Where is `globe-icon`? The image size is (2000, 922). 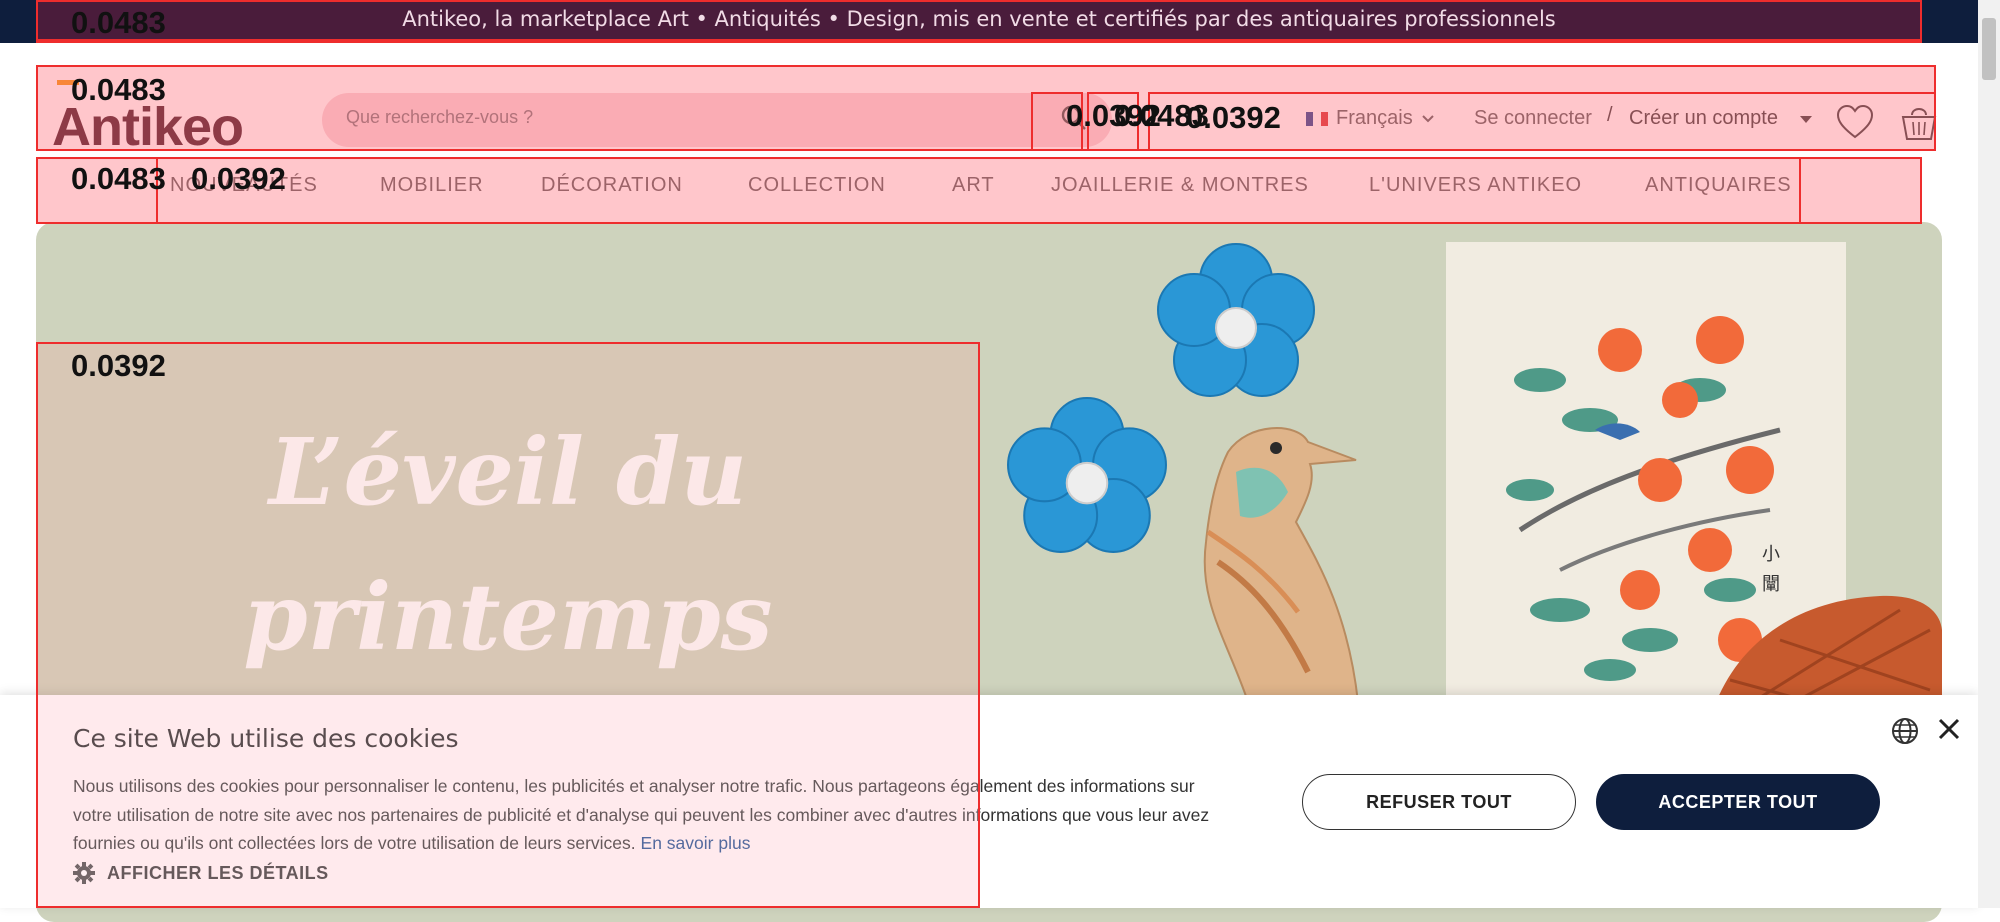
globe-icon is located at coordinates (1905, 731).